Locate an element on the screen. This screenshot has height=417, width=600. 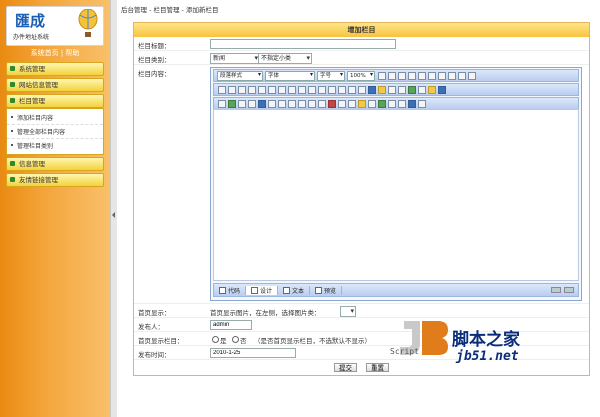
justify-icon is located at coordinates (472, 75).